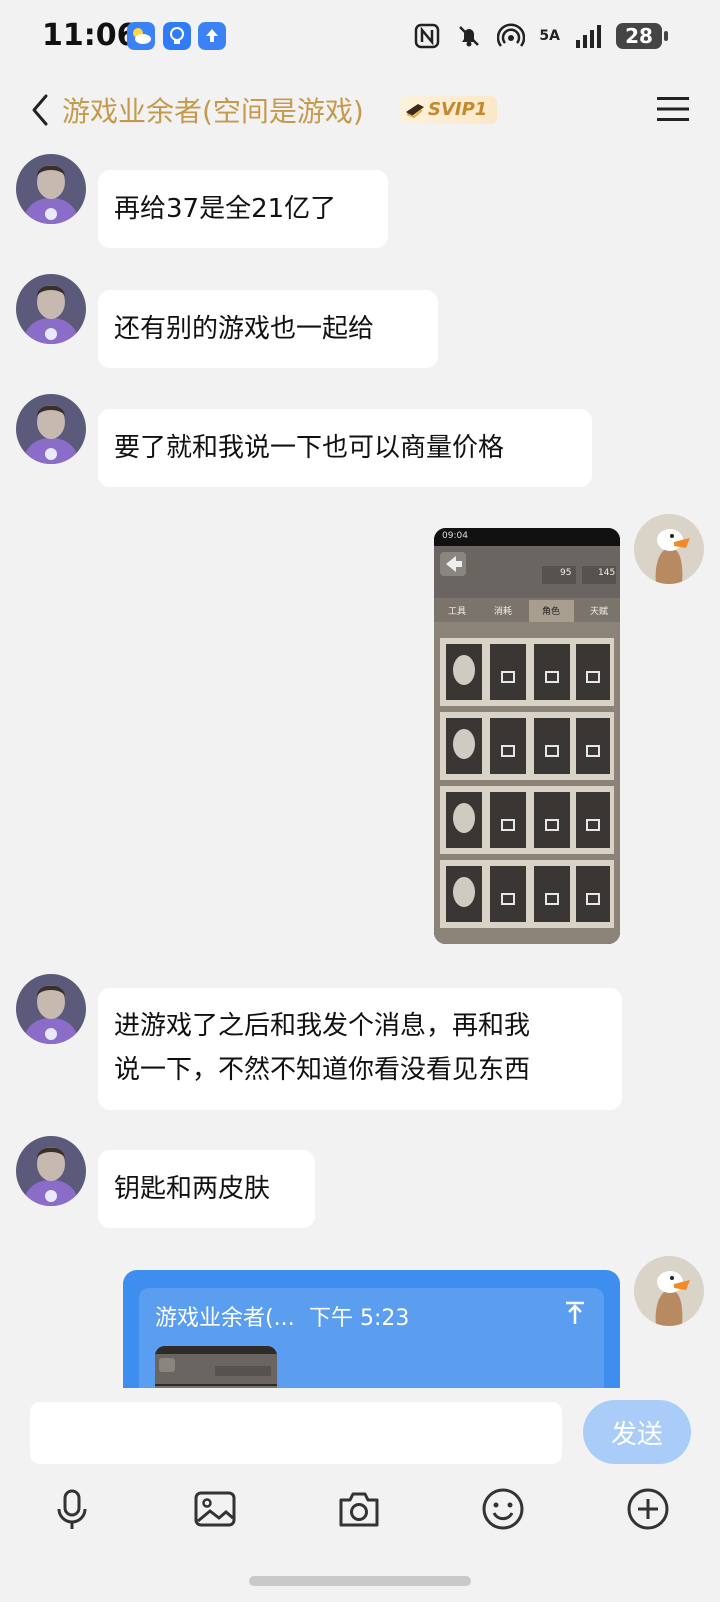 This screenshot has height=1602, width=720. I want to click on weather-app-icon, so click(141, 36).